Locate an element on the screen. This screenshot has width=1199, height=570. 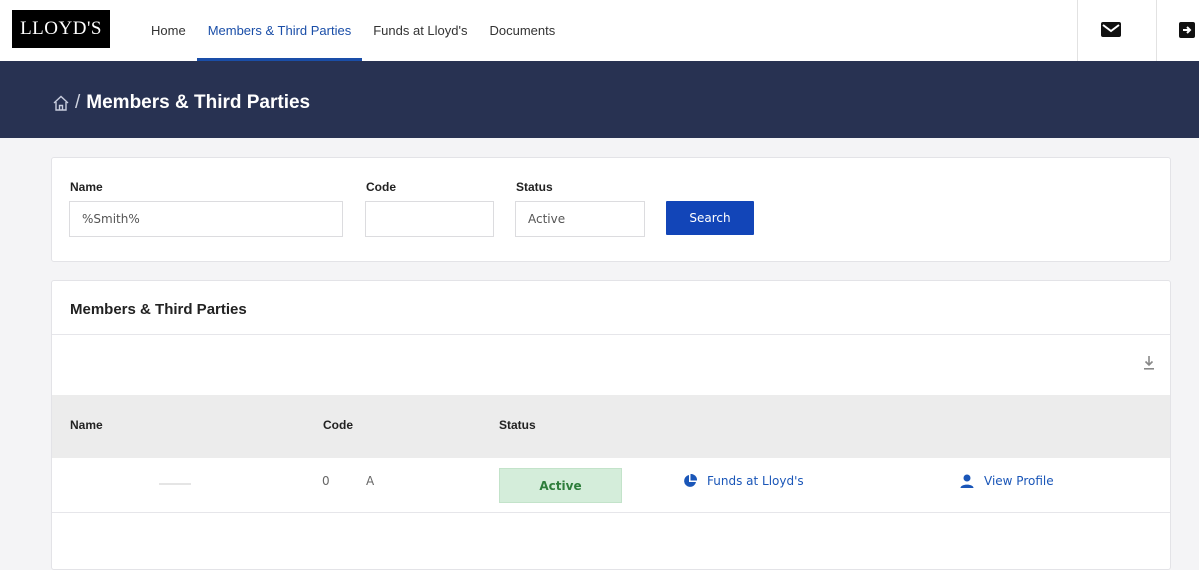
lloyds-logo: LLOYD'S is located at coordinates (61, 29).